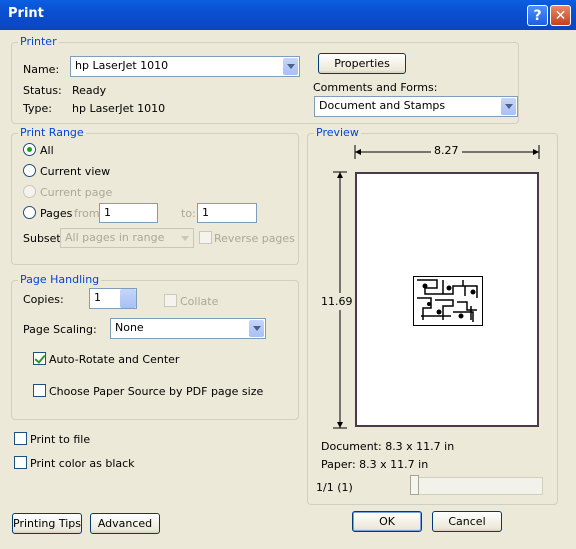 The height and width of the screenshot is (549, 576). What do you see at coordinates (188, 213) in the screenshot?
I see `to-label: to:` at bounding box center [188, 213].